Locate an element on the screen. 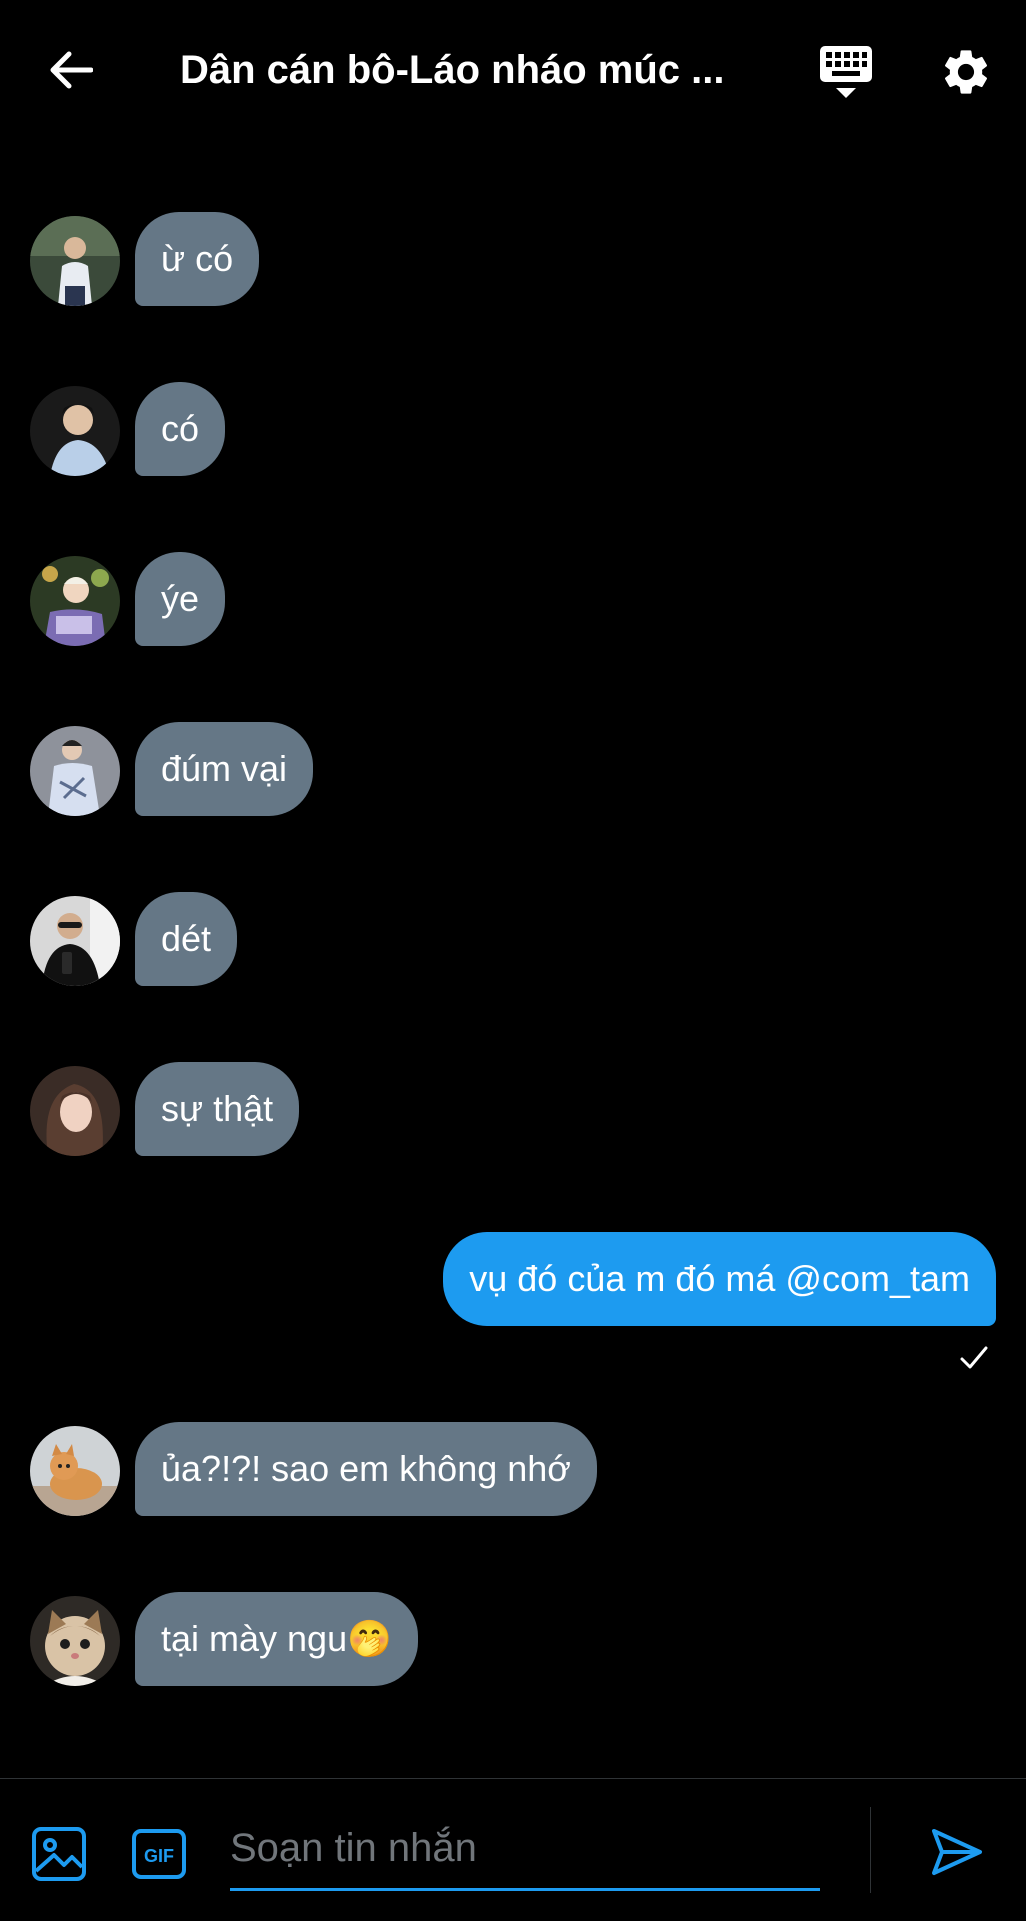 Image resolution: width=1026 pixels, height=1921 pixels. message-composer: GIF is located at coordinates (513, 1849).